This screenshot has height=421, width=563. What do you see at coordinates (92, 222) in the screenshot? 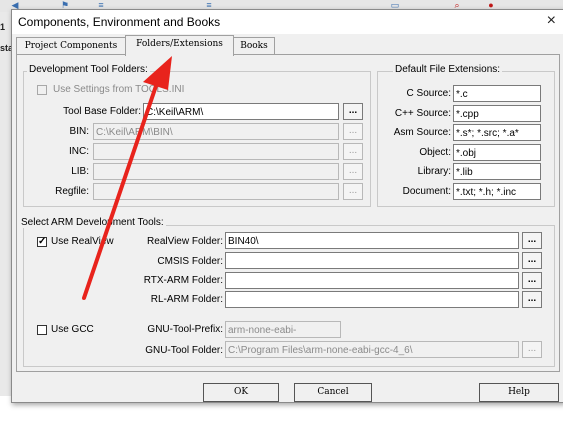
I see `arm-tools-label: Select ARM Development Tools:` at bounding box center [92, 222].